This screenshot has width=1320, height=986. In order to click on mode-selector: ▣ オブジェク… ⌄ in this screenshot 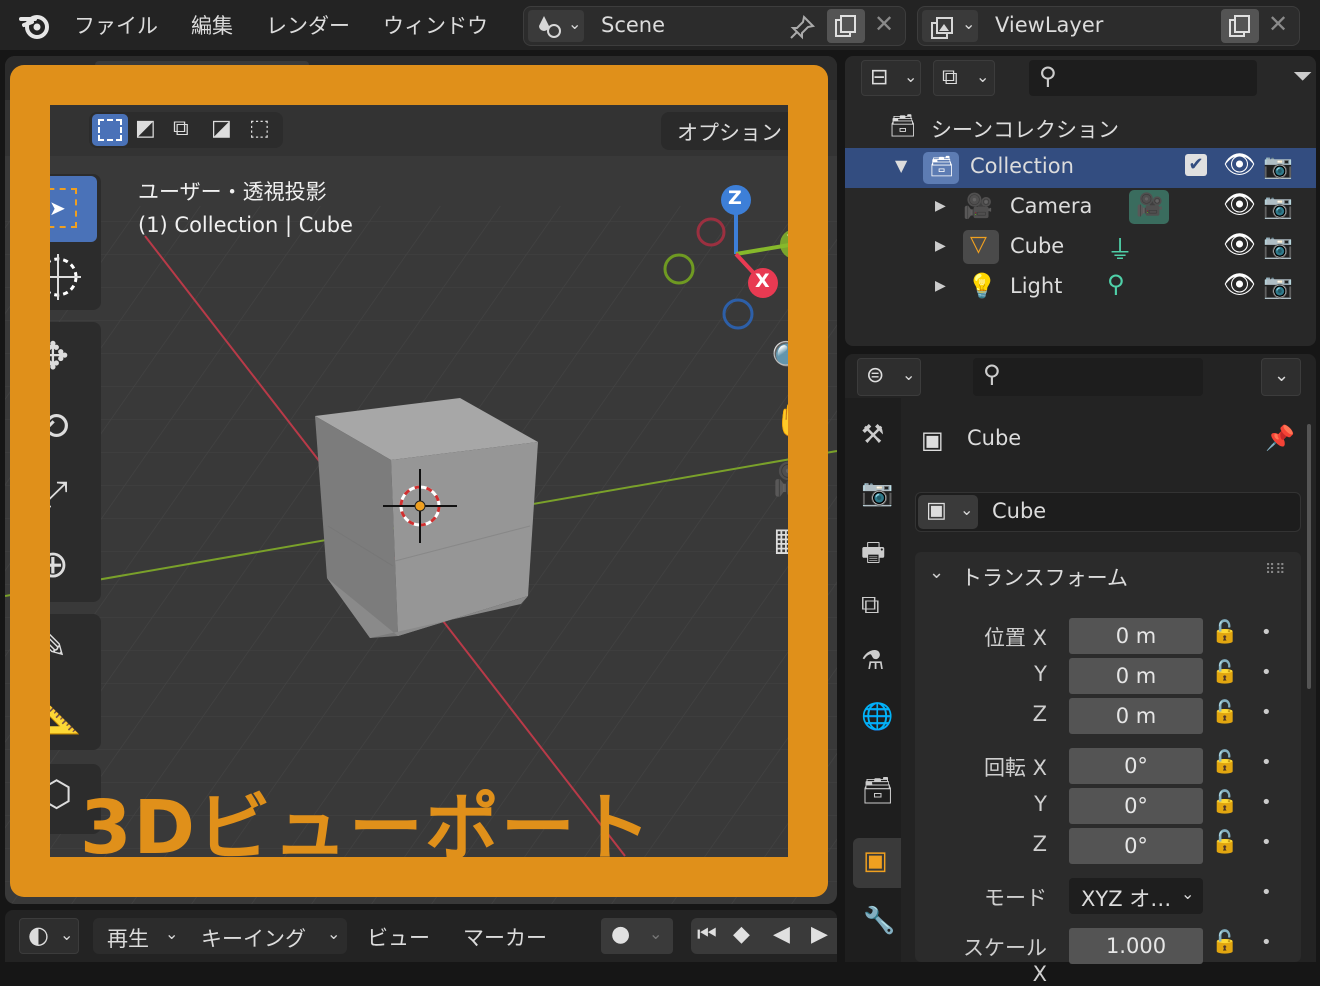, I will do `click(202, 78)`.